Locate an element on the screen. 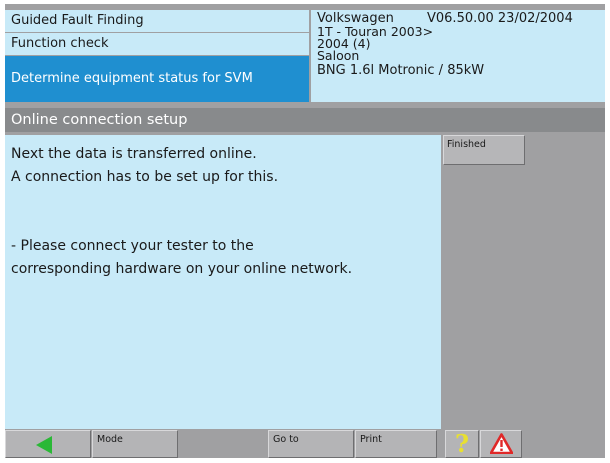 This screenshot has height=463, width=610. vehicle-make-version-row: Volkswagen V06.50.00 23/02/2004 is located at coordinates (461, 19).